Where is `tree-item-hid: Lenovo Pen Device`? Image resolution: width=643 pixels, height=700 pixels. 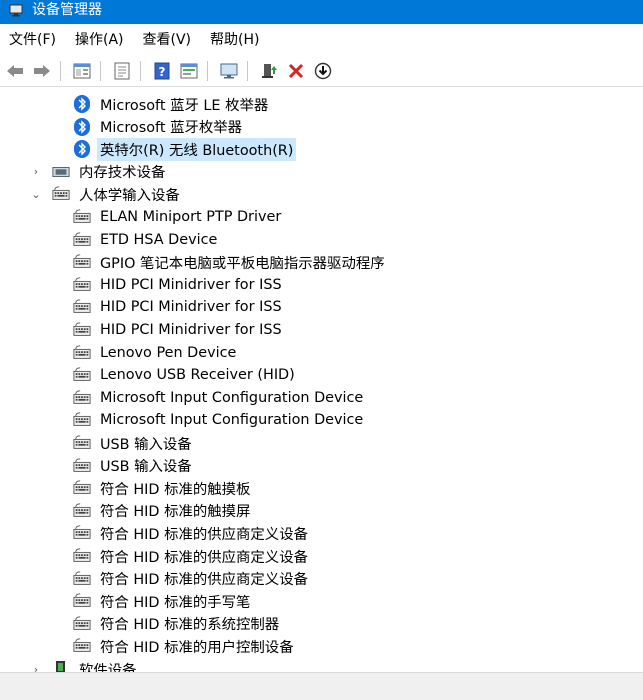
tree-item-hid: Lenovo Pen Device is located at coordinates (156, 353).